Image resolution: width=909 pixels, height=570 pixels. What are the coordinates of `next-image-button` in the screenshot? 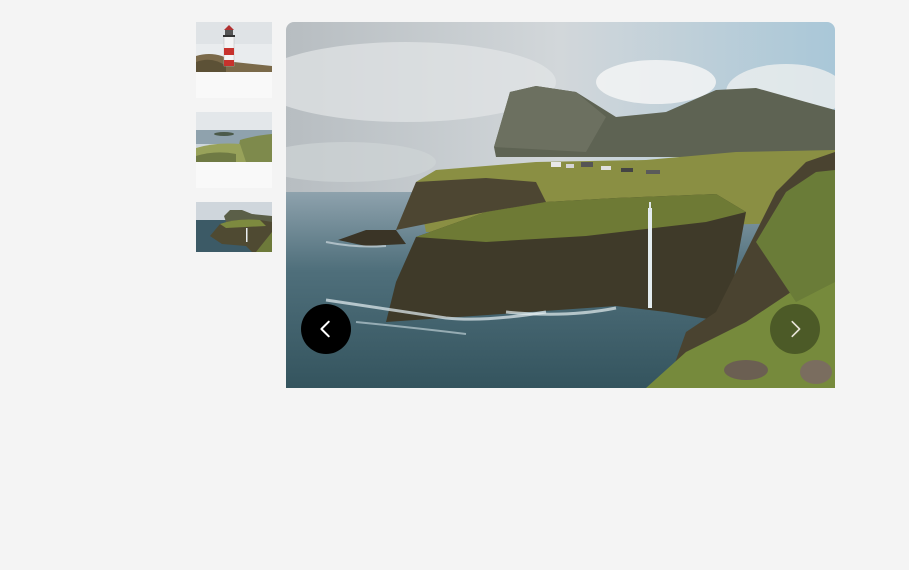 It's located at (795, 329).